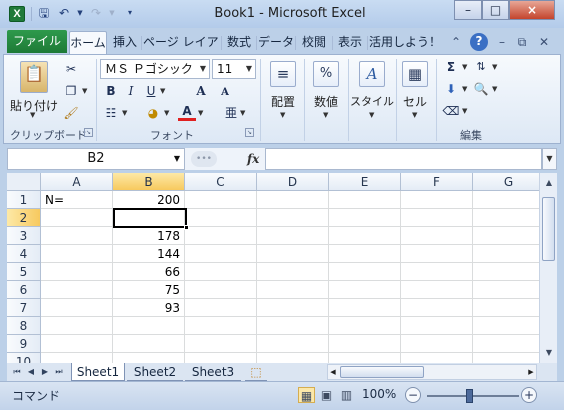 The width and height of the screenshot is (564, 410). Describe the element at coordinates (456, 42) in the screenshot. I see `minimize-ribbon-icon: ⌃` at that location.